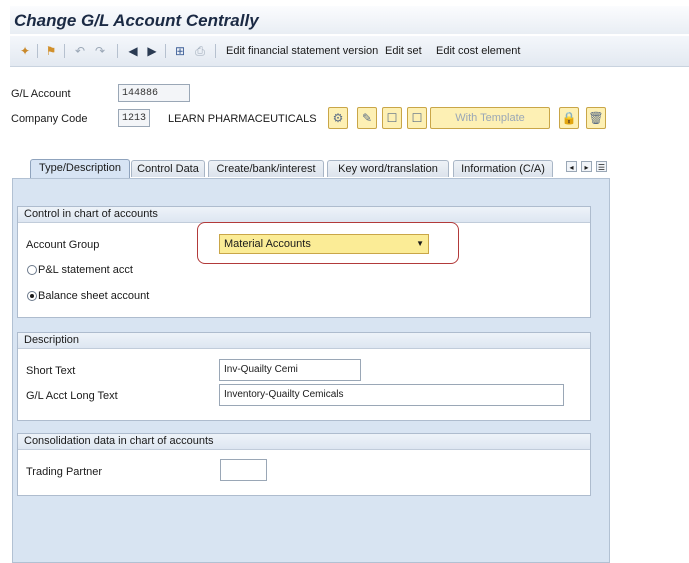 Image resolution: width=689 pixels, height=563 pixels. I want to click on tab-scroll-left-icon: ◂, so click(571, 166).